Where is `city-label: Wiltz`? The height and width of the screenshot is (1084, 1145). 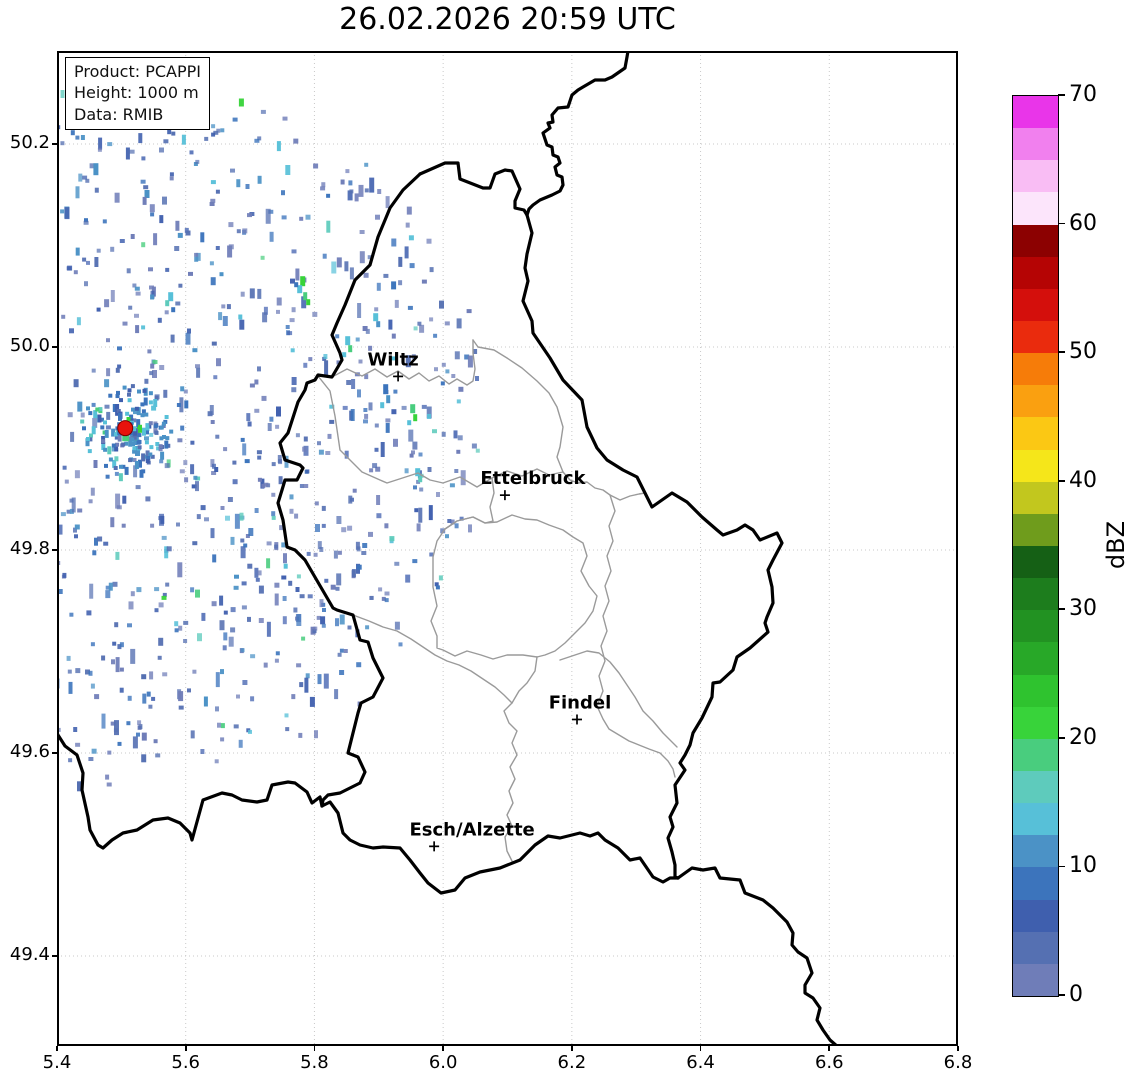
city-label: Wiltz is located at coordinates (392, 359).